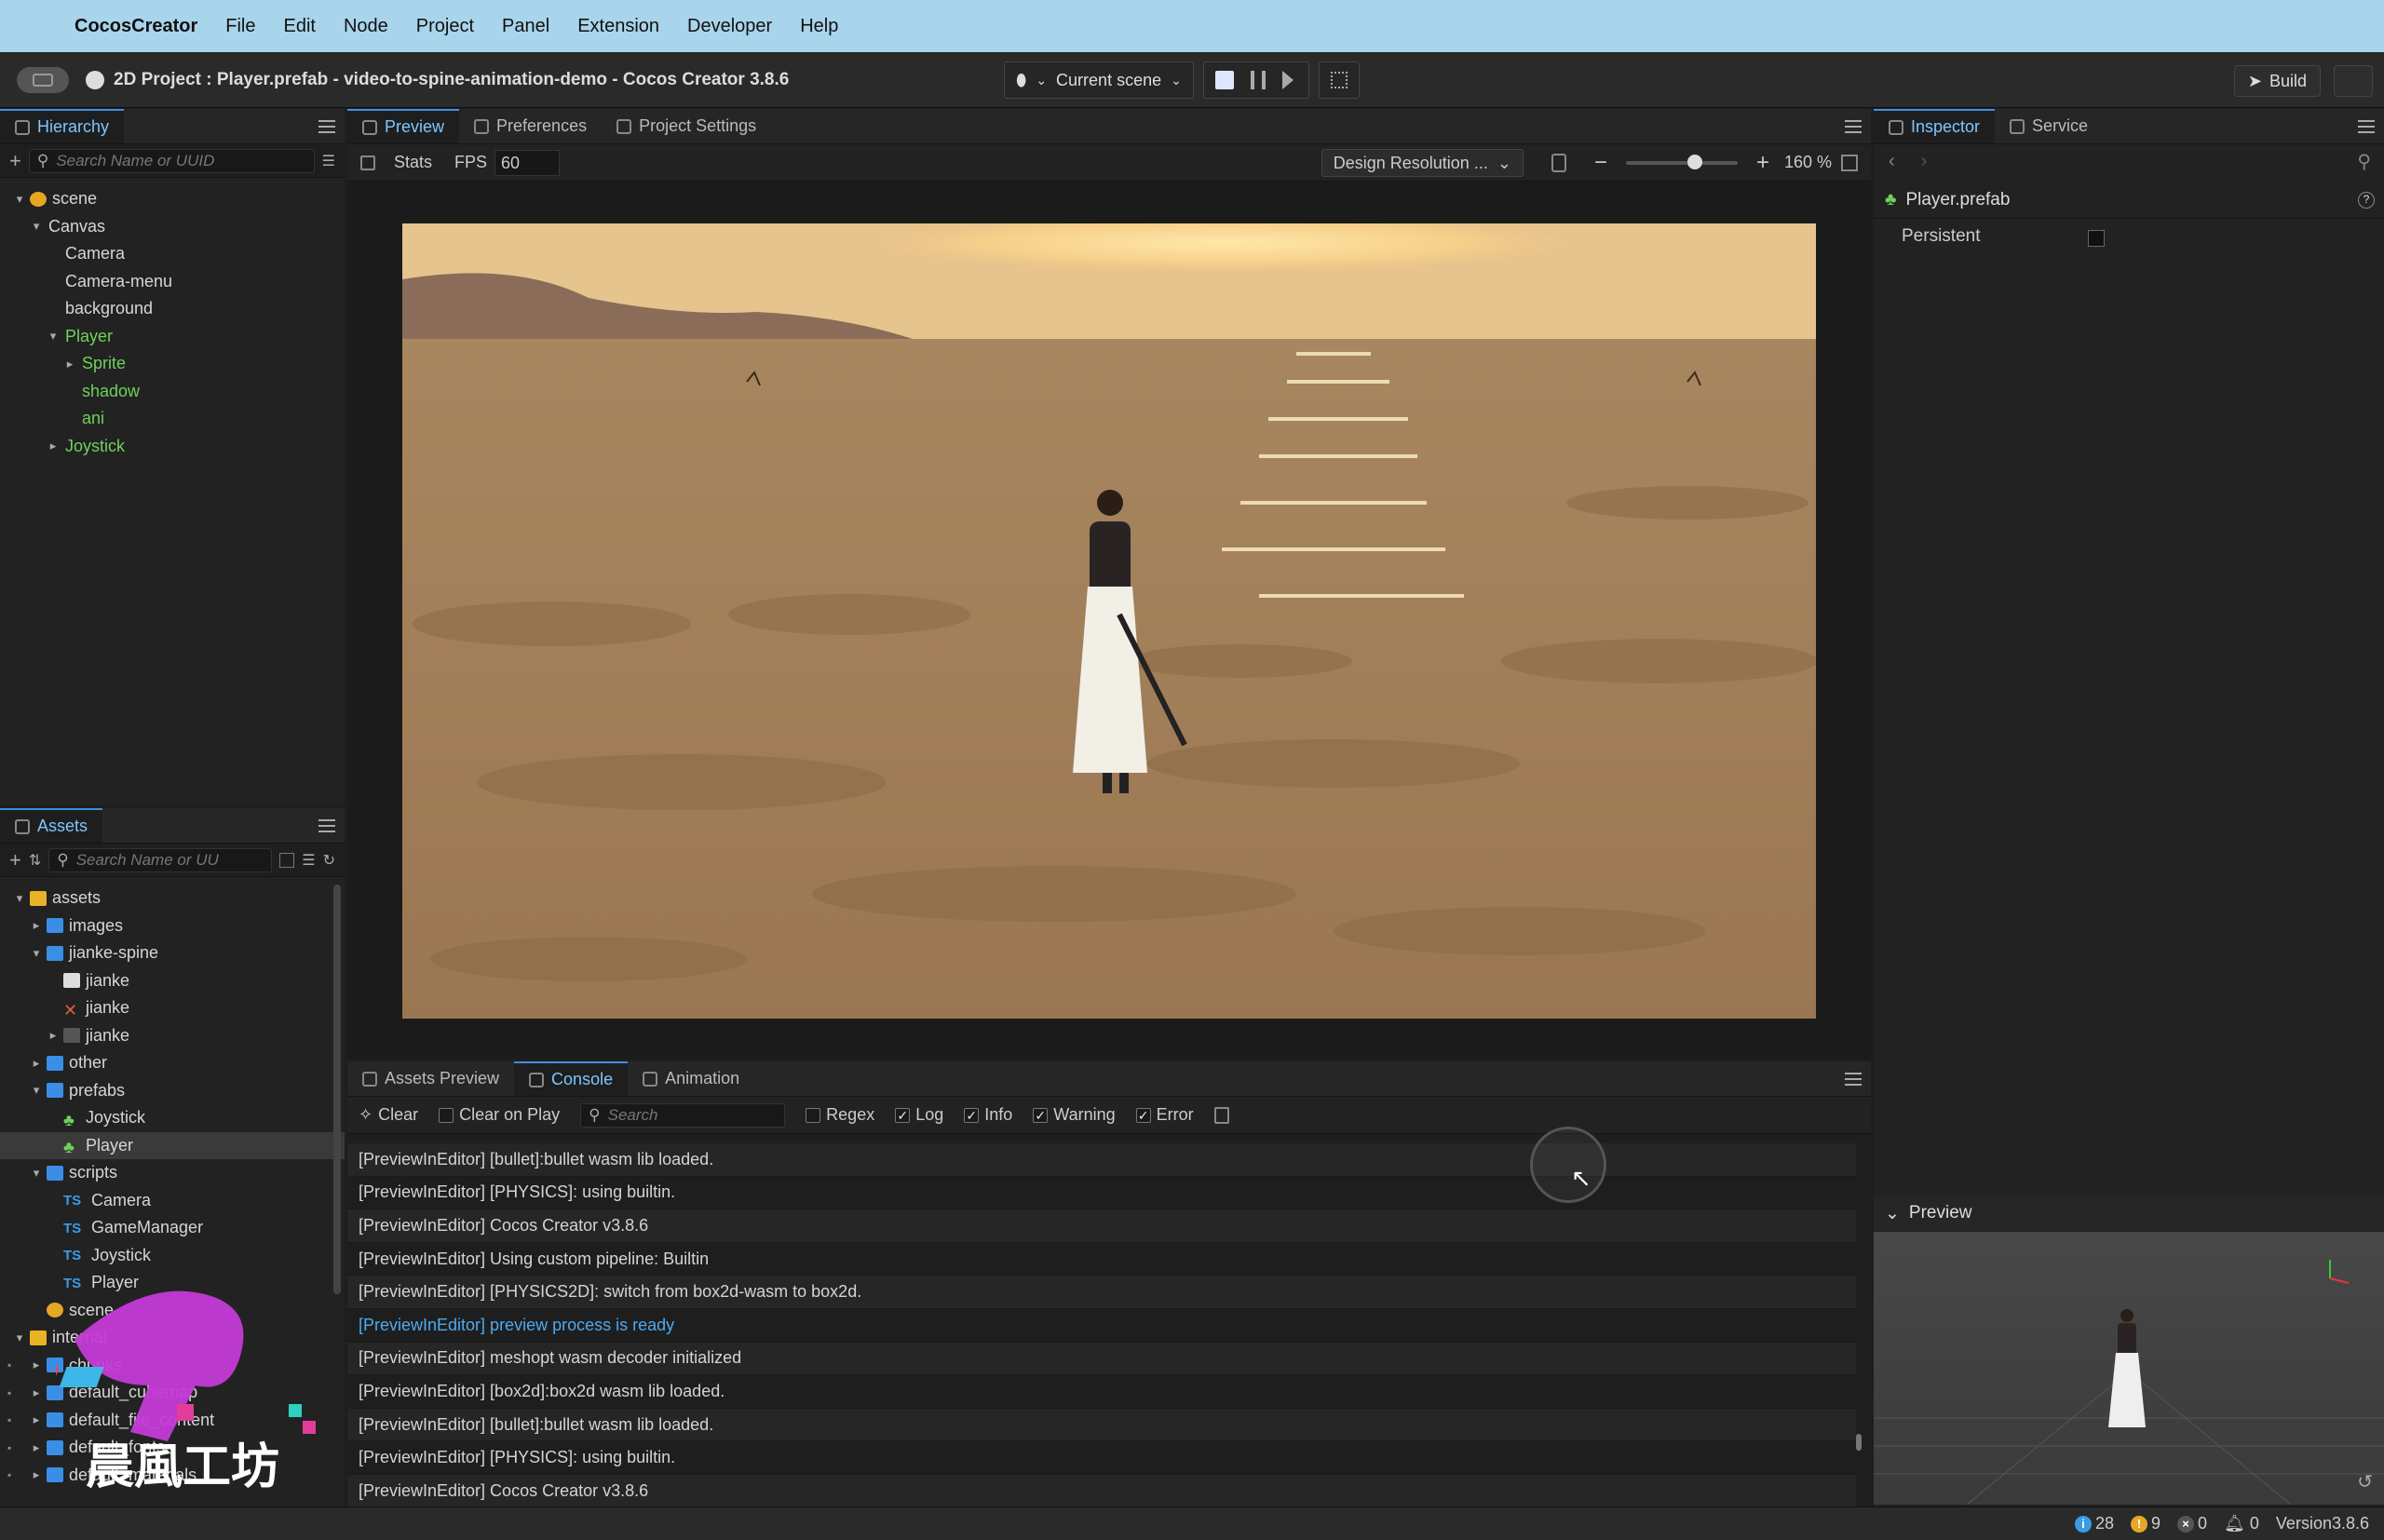  What do you see at coordinates (2277, 81) in the screenshot?
I see `build-button: ➤ Build` at bounding box center [2277, 81].